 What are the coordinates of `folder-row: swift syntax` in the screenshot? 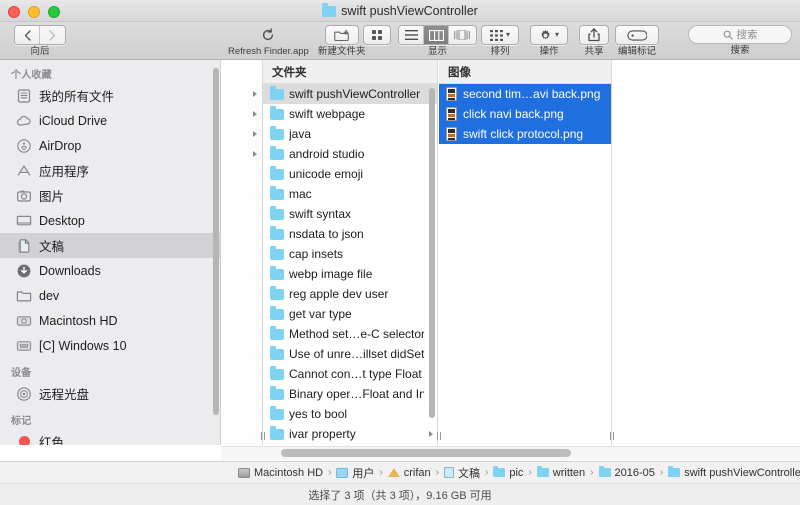 It's located at (350, 214).